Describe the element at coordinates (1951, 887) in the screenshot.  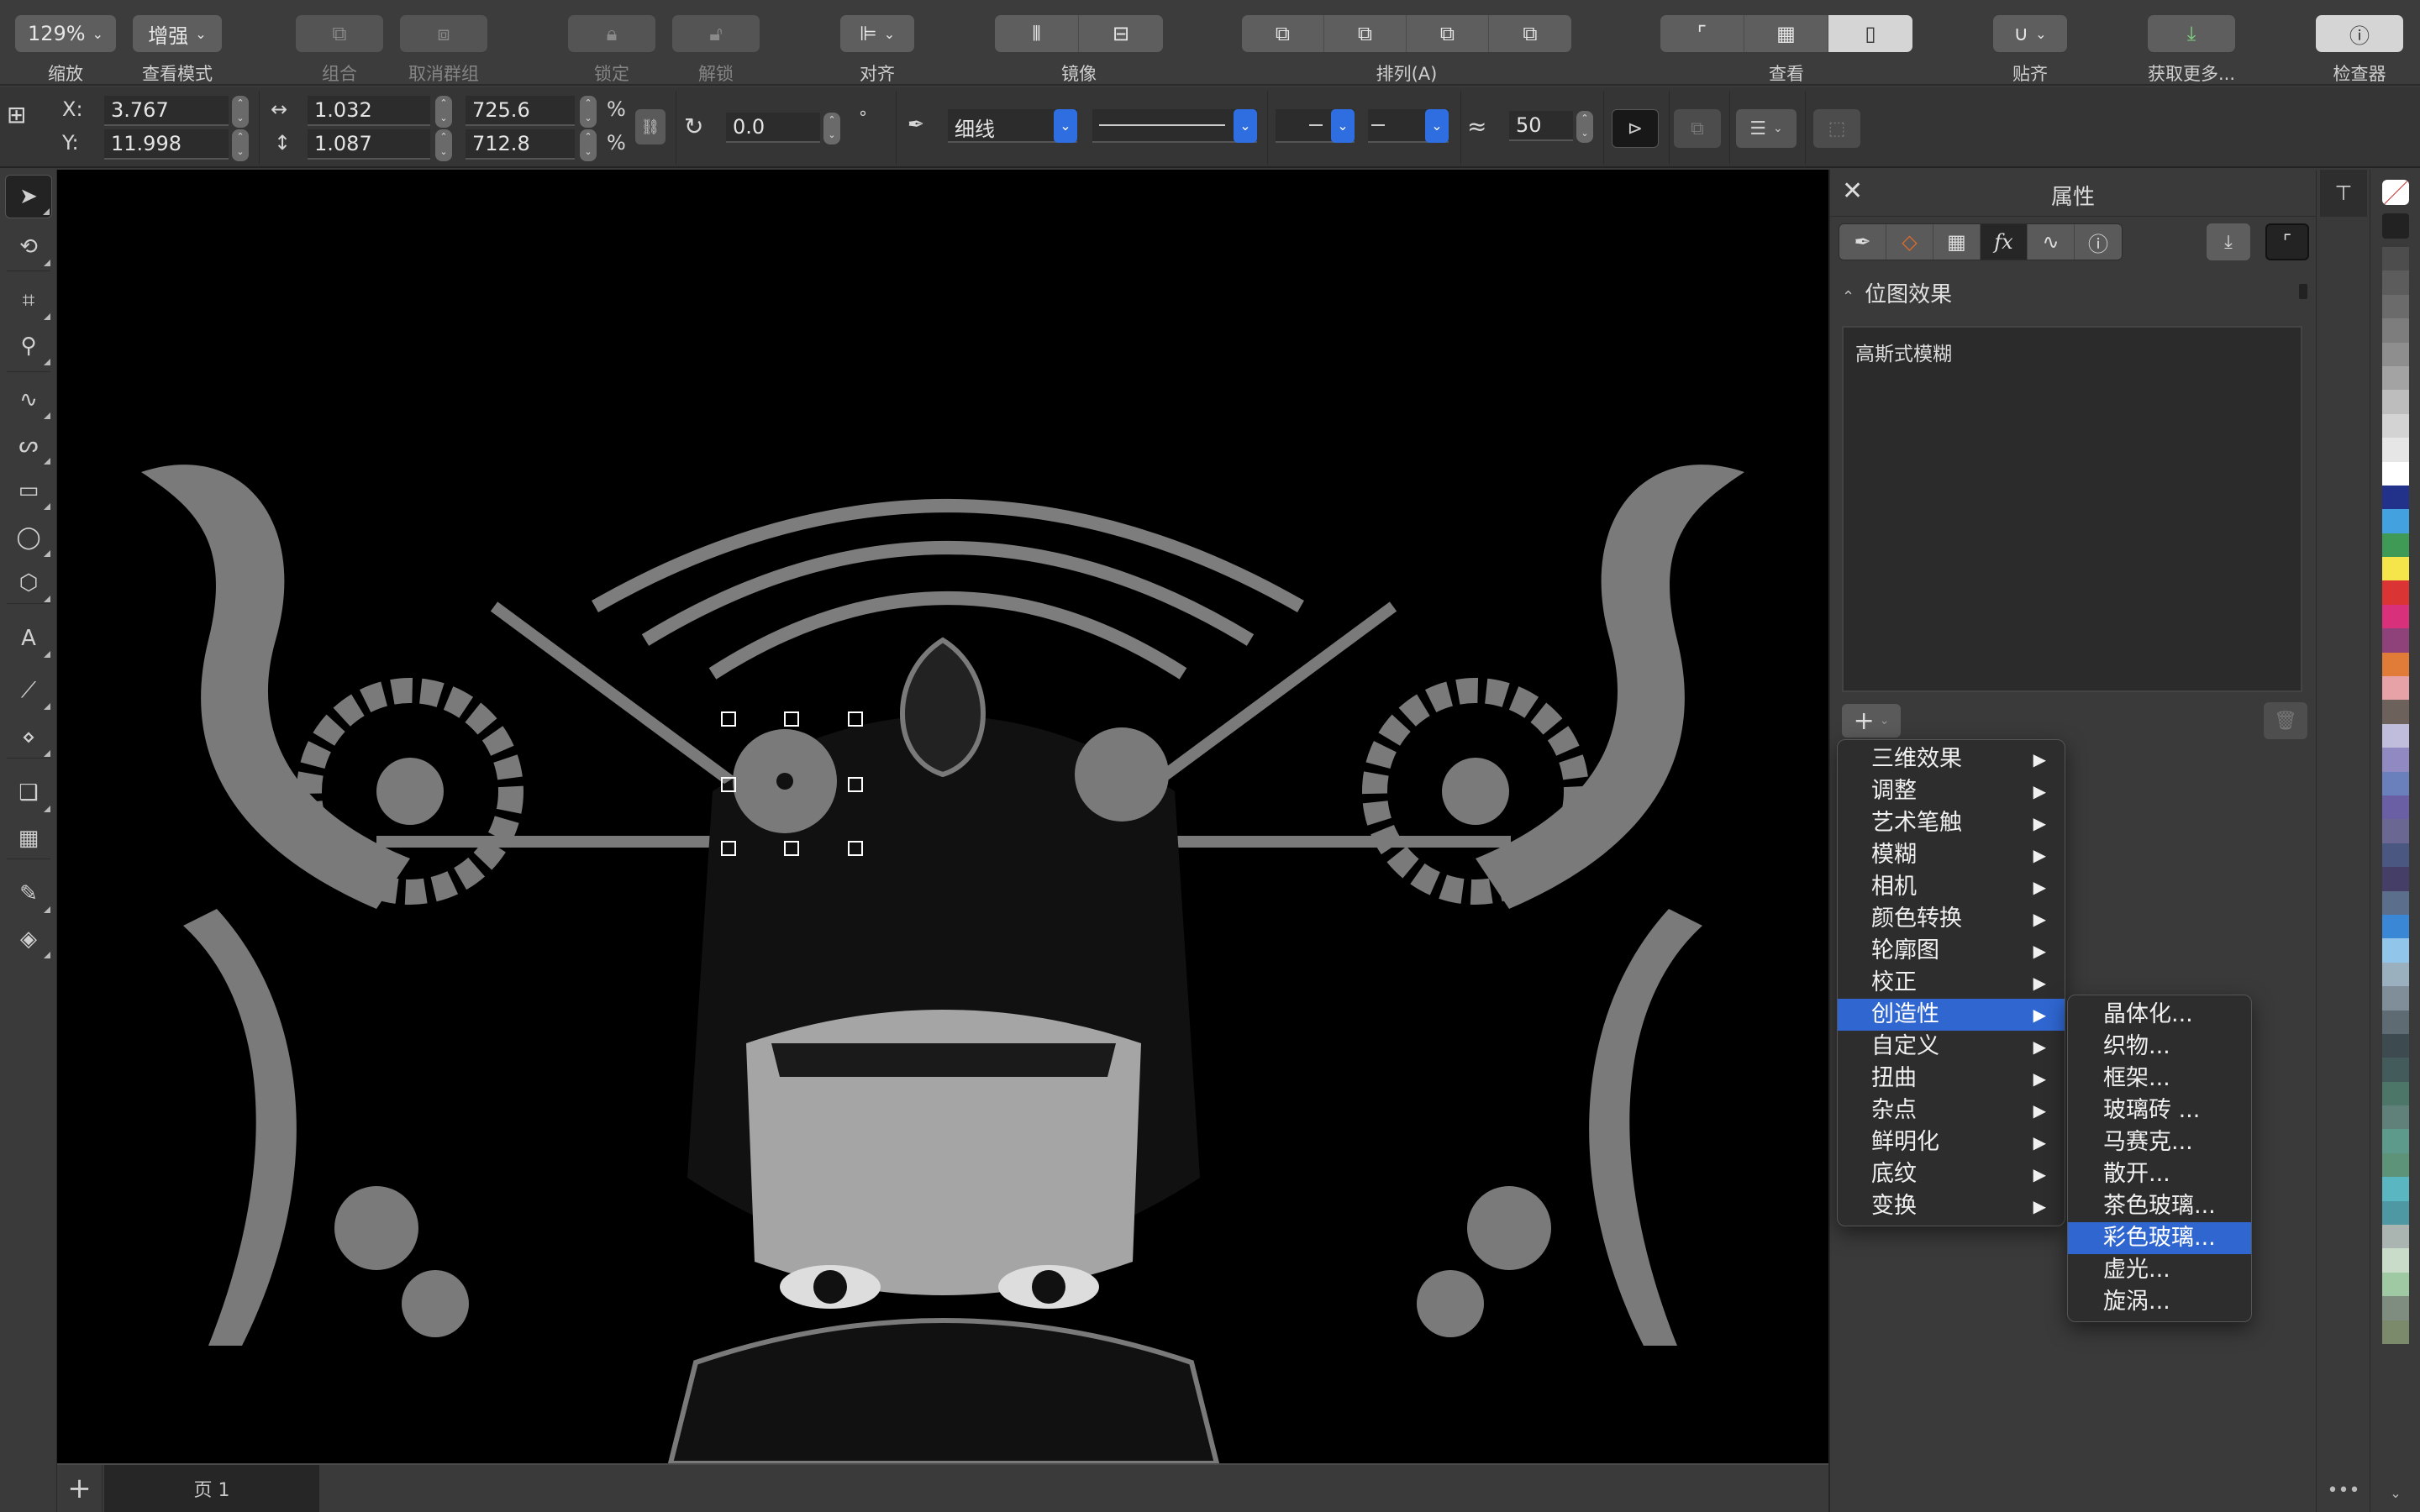
I see `menu-item: 相机 ▶` at that location.